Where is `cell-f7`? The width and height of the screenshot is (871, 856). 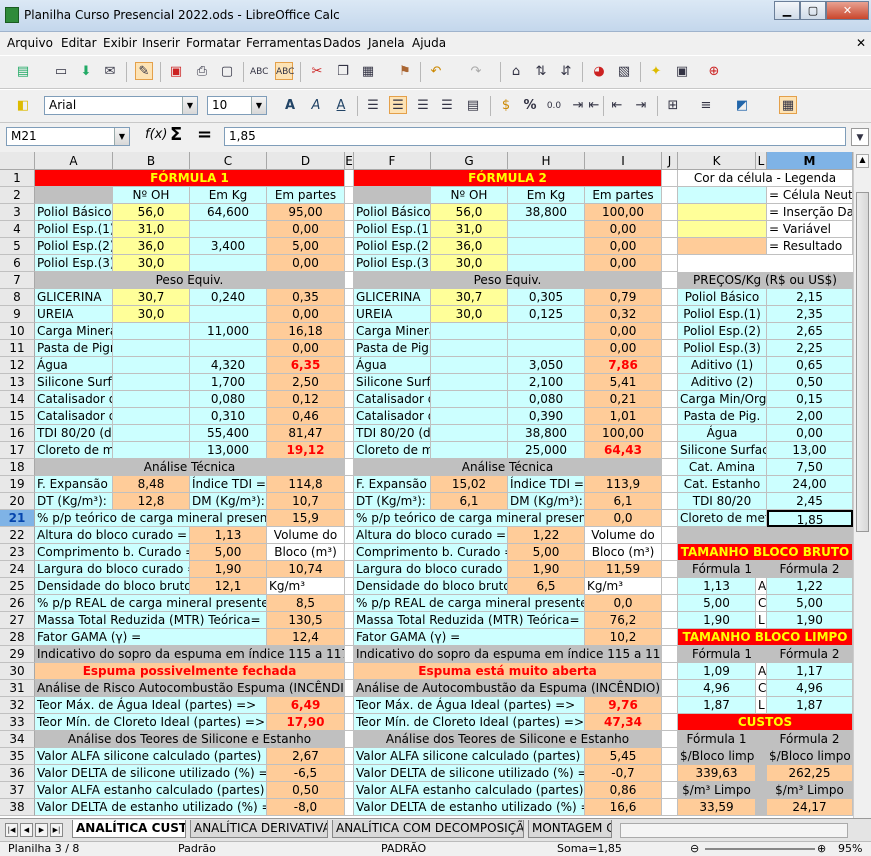
cell-f7 is located at coordinates (392, 280).